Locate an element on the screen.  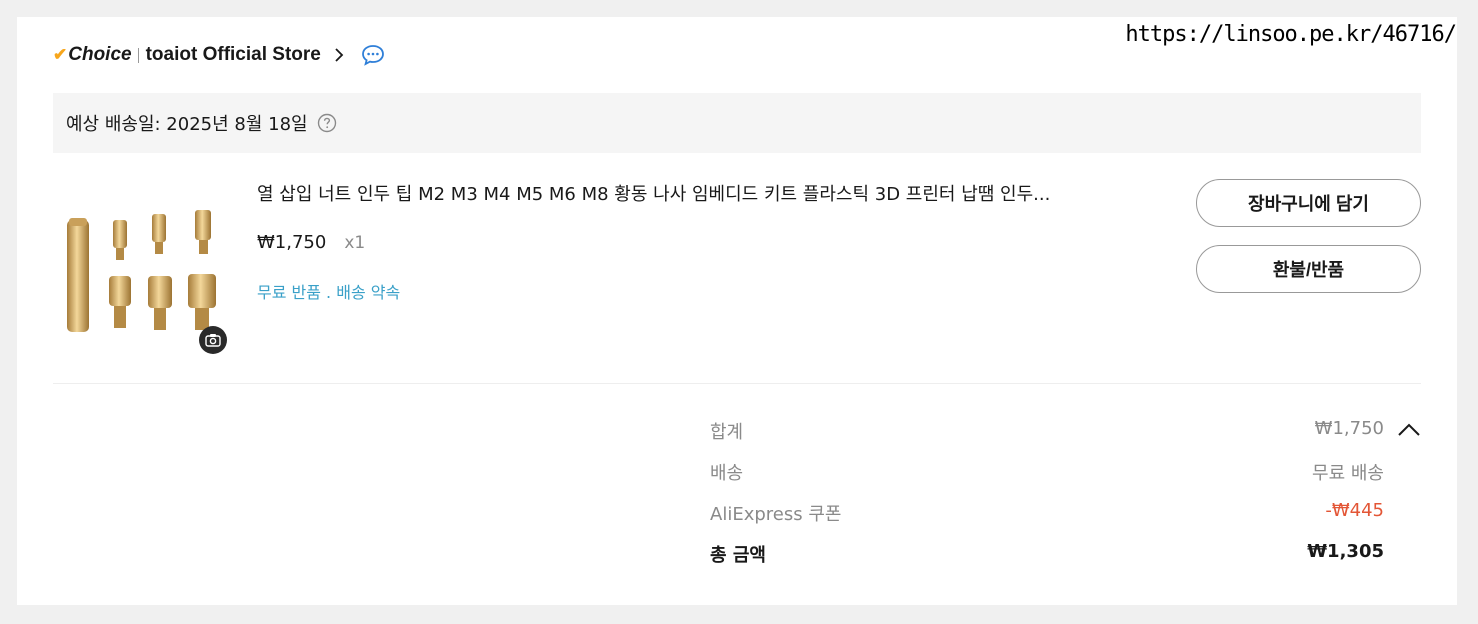
shipping-label: 배송 is located at coordinates (727, 473).